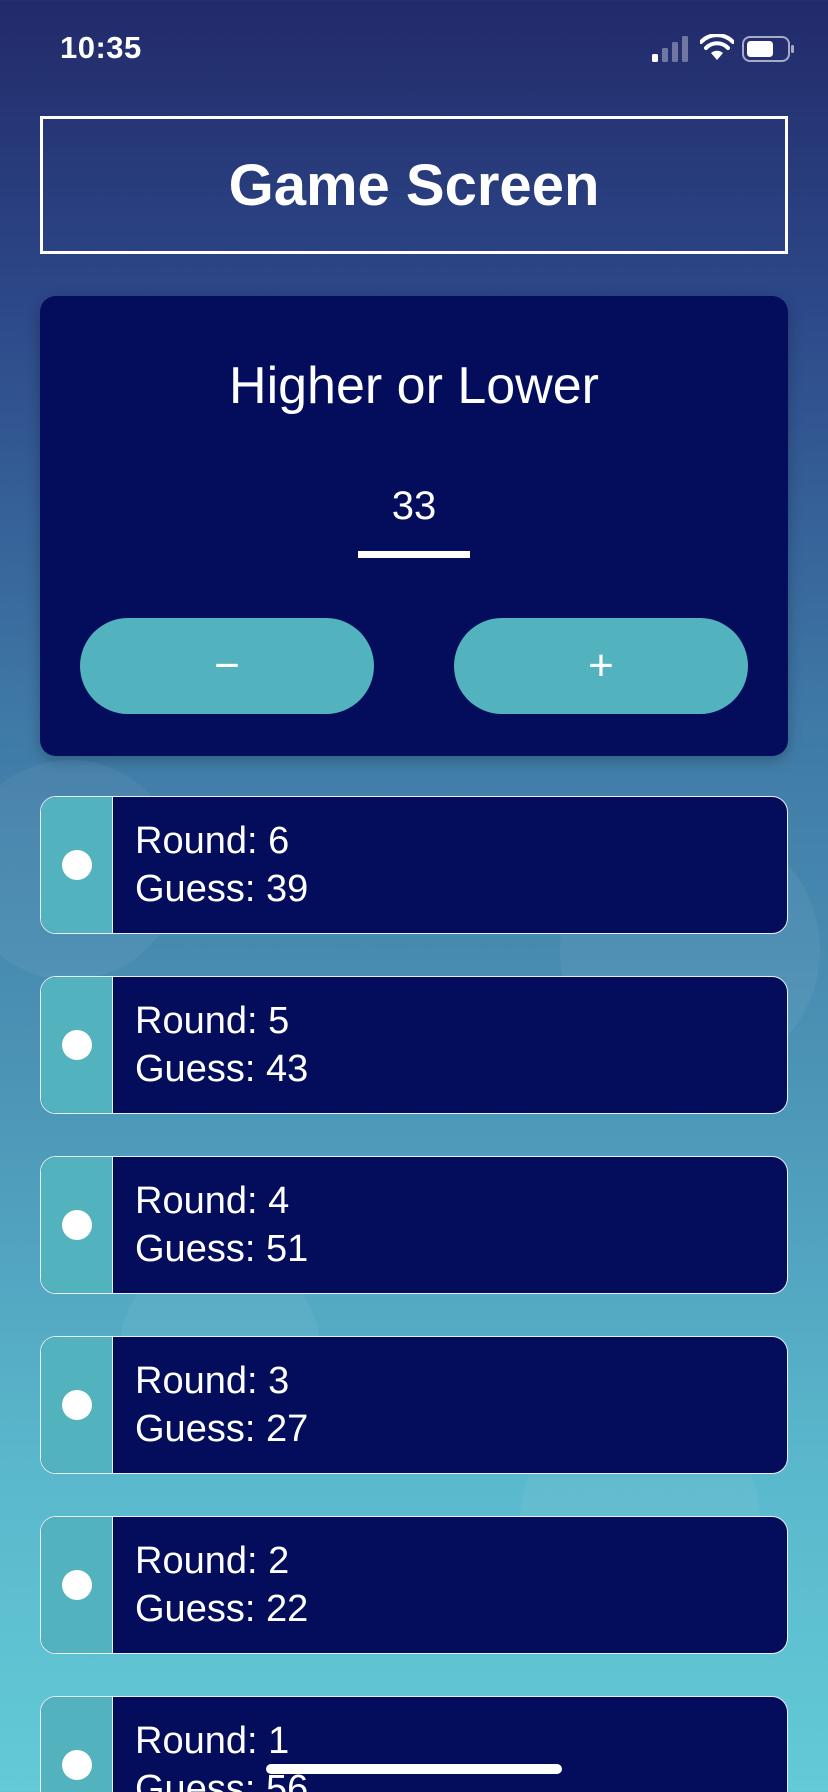 This screenshot has height=1792, width=828. Describe the element at coordinates (414, 1225) in the screenshot. I see `list-item: Round: 4 Guess: 51` at that location.